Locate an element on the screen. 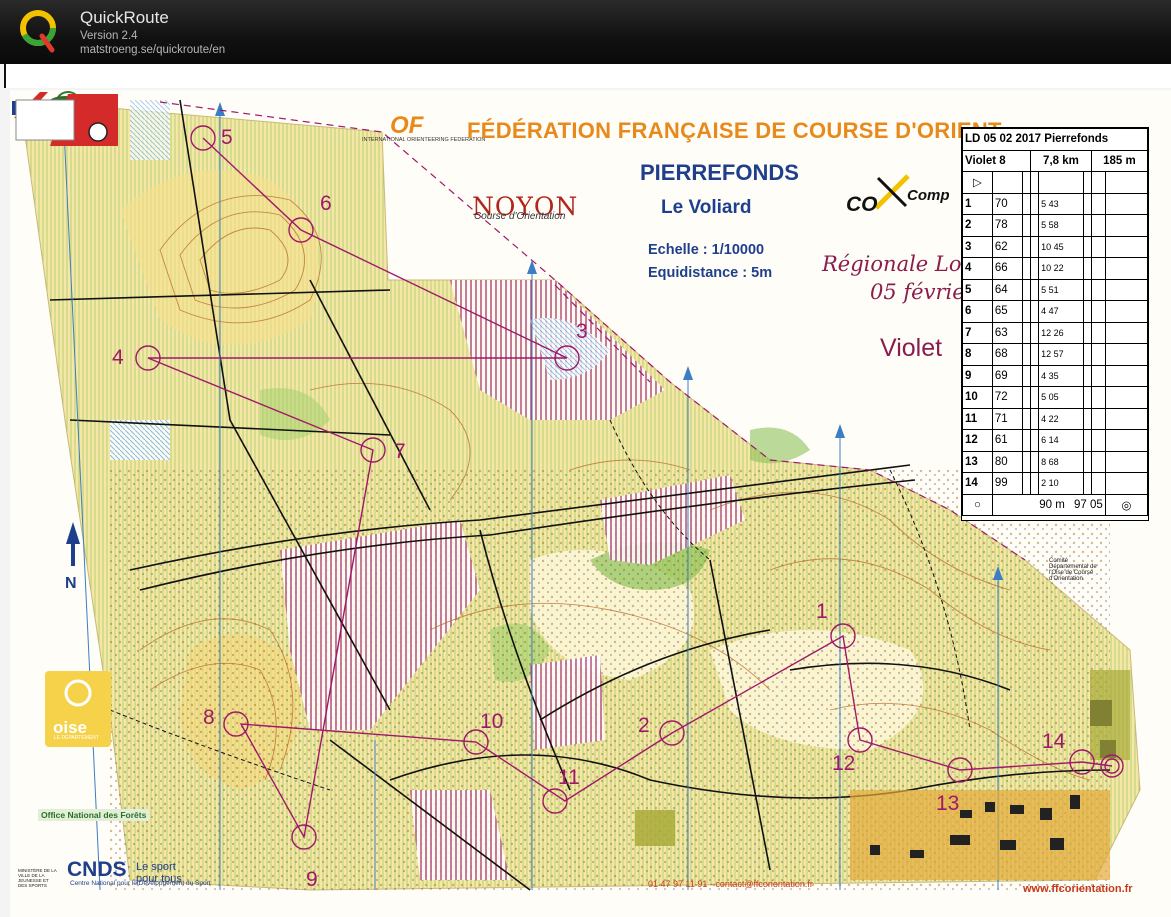  green-vegetation is located at coordinates (780, 445).